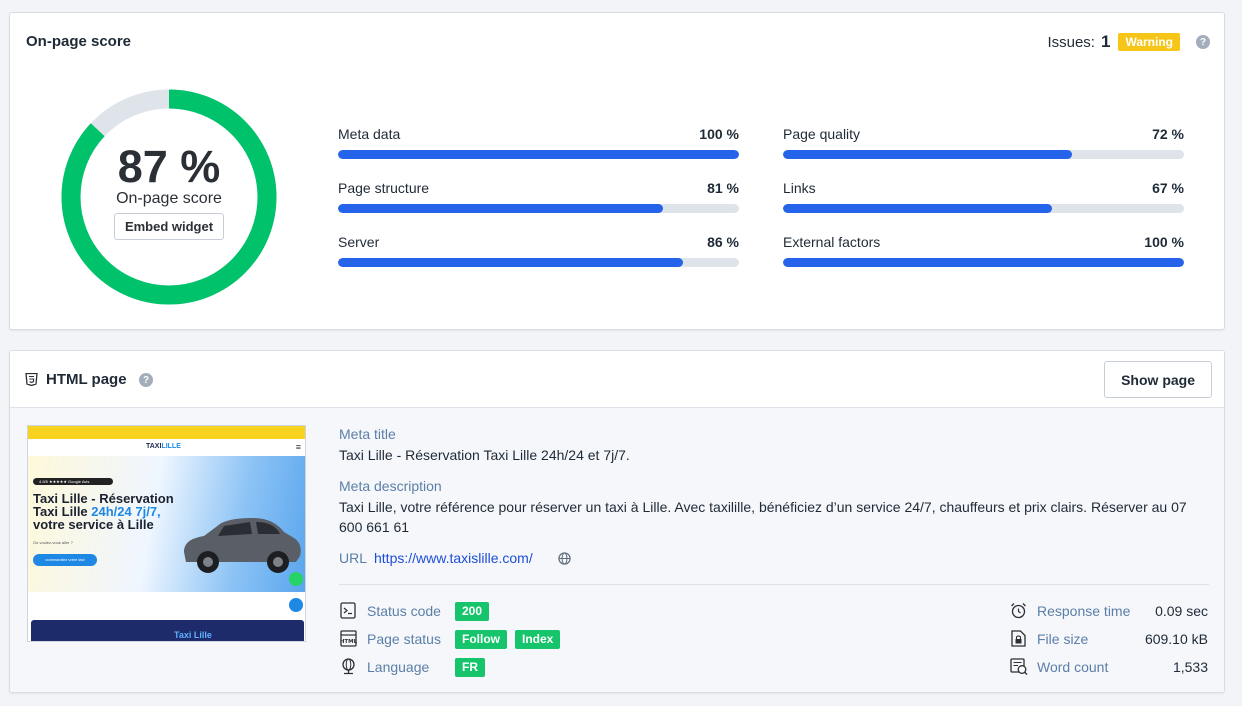 The width and height of the screenshot is (1242, 706). Describe the element at coordinates (472, 611) in the screenshot. I see `status-code-badge: 200` at that location.